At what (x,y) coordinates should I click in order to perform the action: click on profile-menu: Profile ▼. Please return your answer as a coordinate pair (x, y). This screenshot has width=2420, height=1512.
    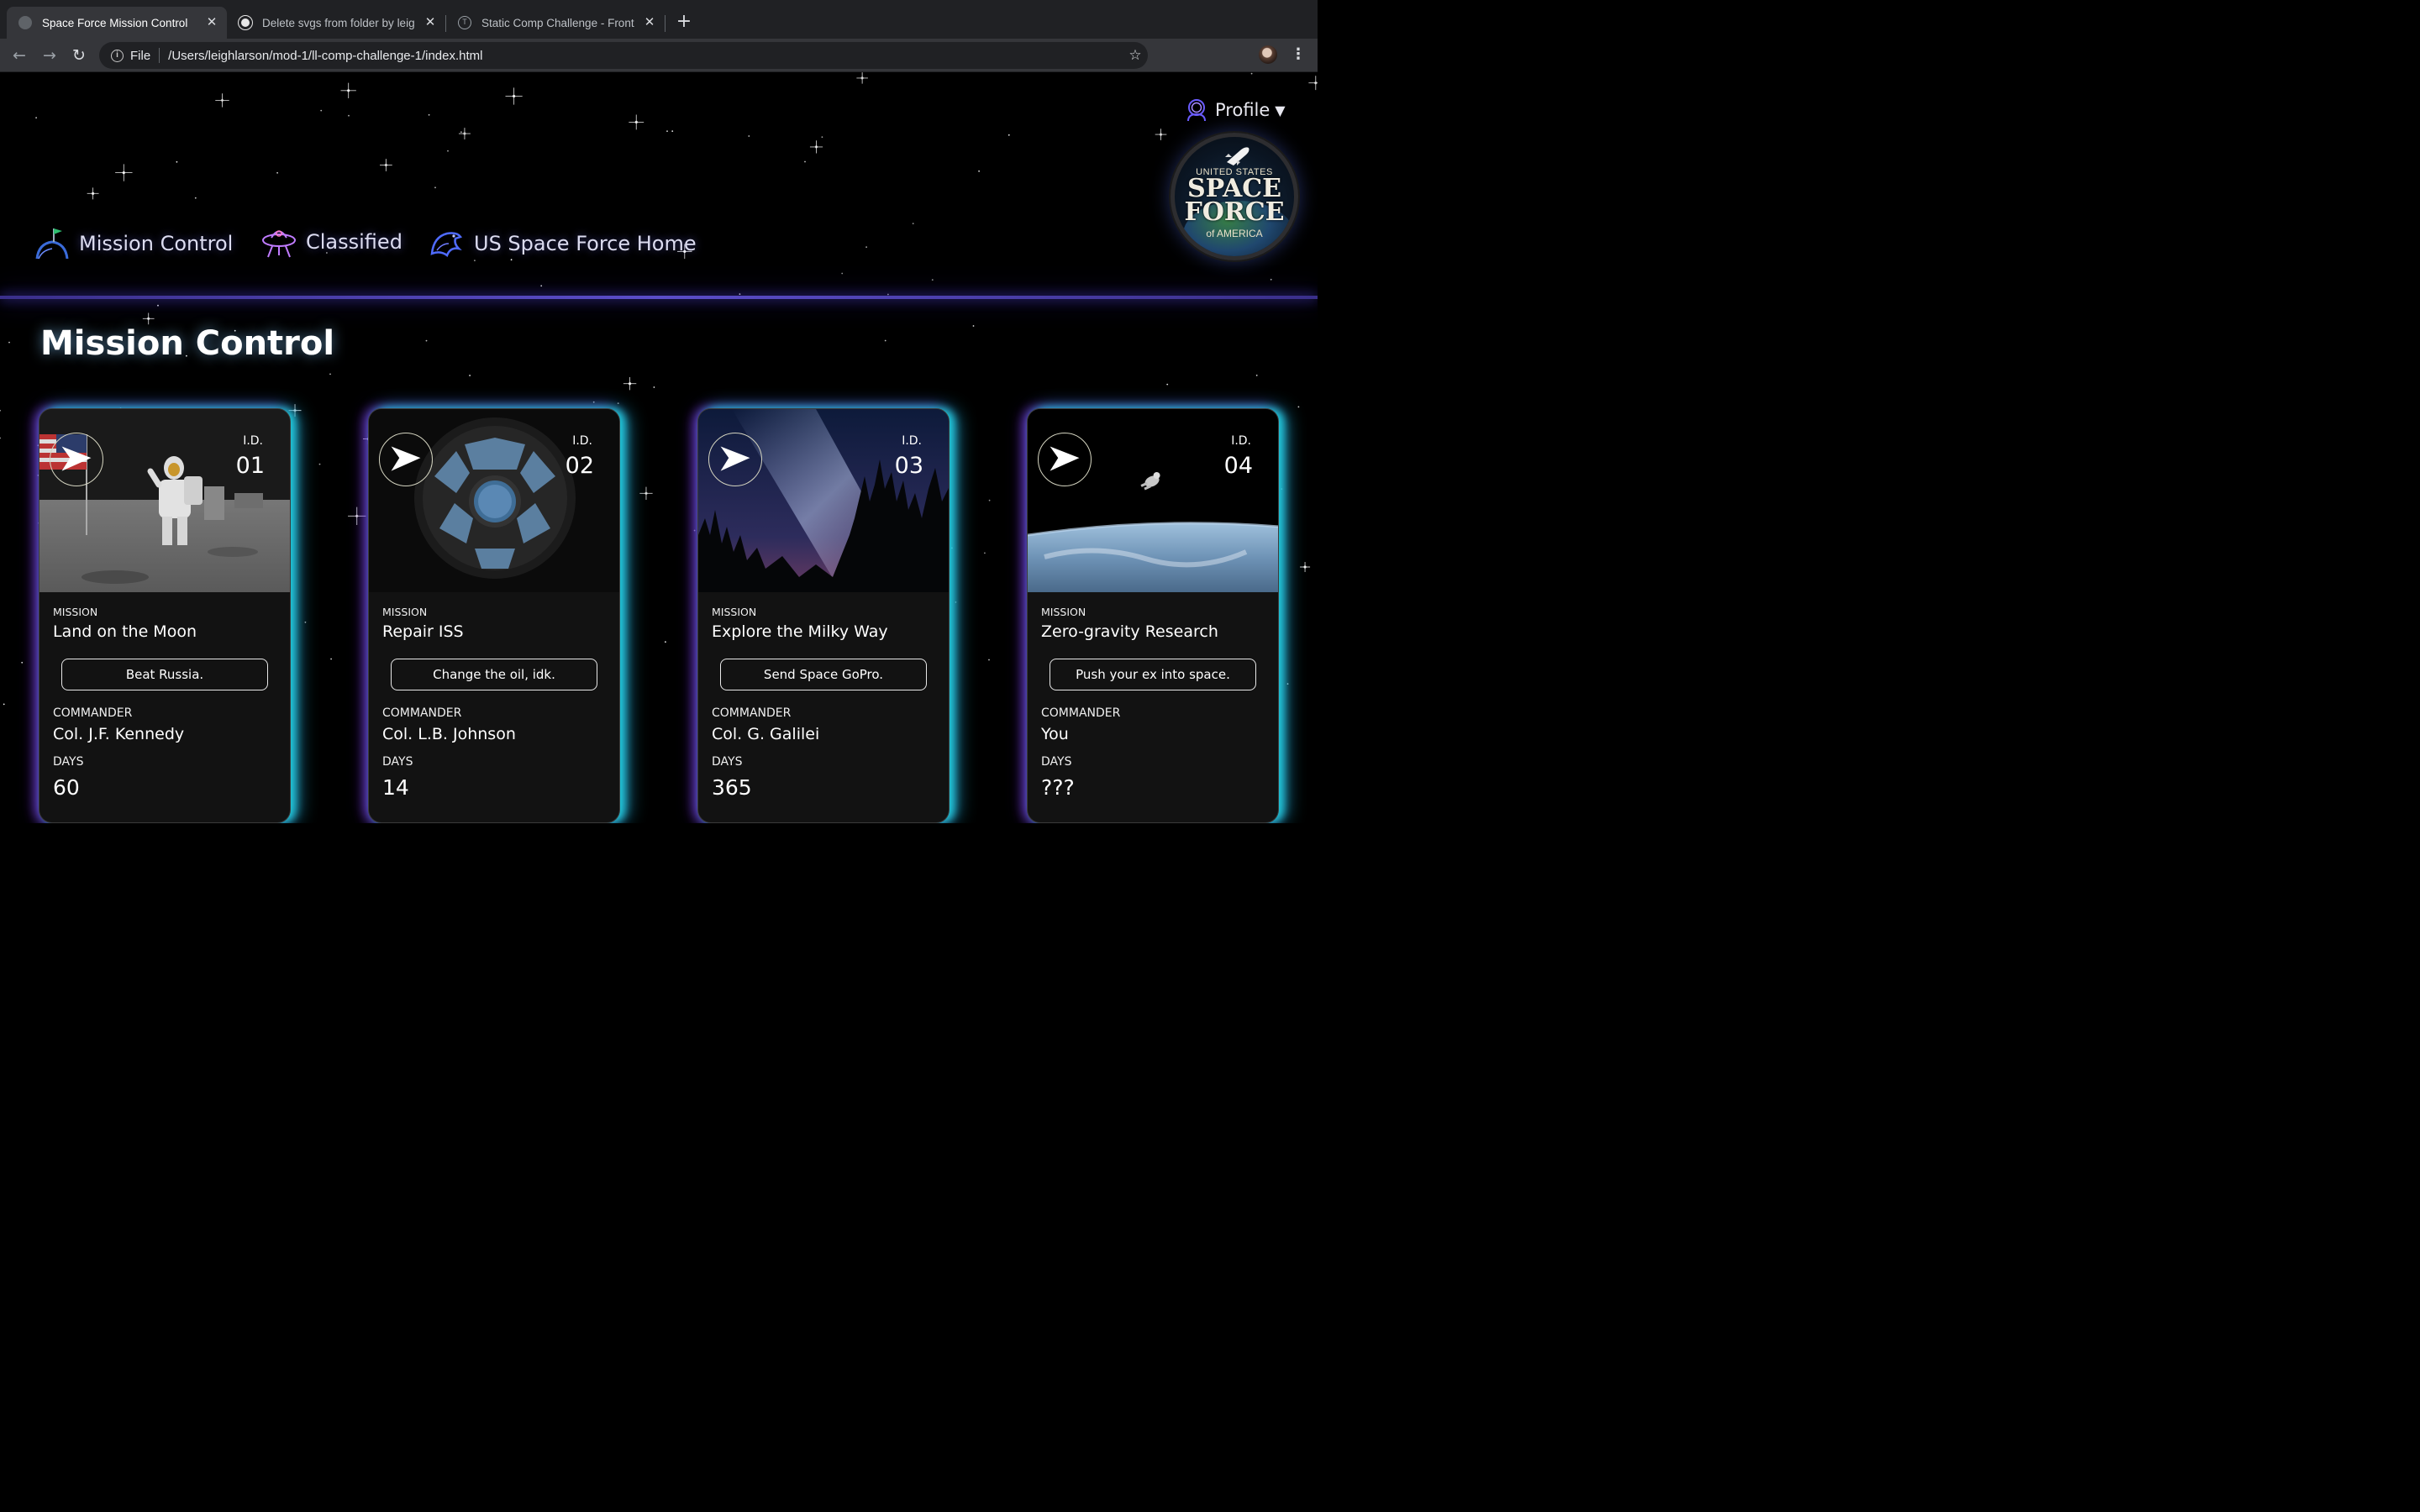
    Looking at the image, I should click on (1235, 110).